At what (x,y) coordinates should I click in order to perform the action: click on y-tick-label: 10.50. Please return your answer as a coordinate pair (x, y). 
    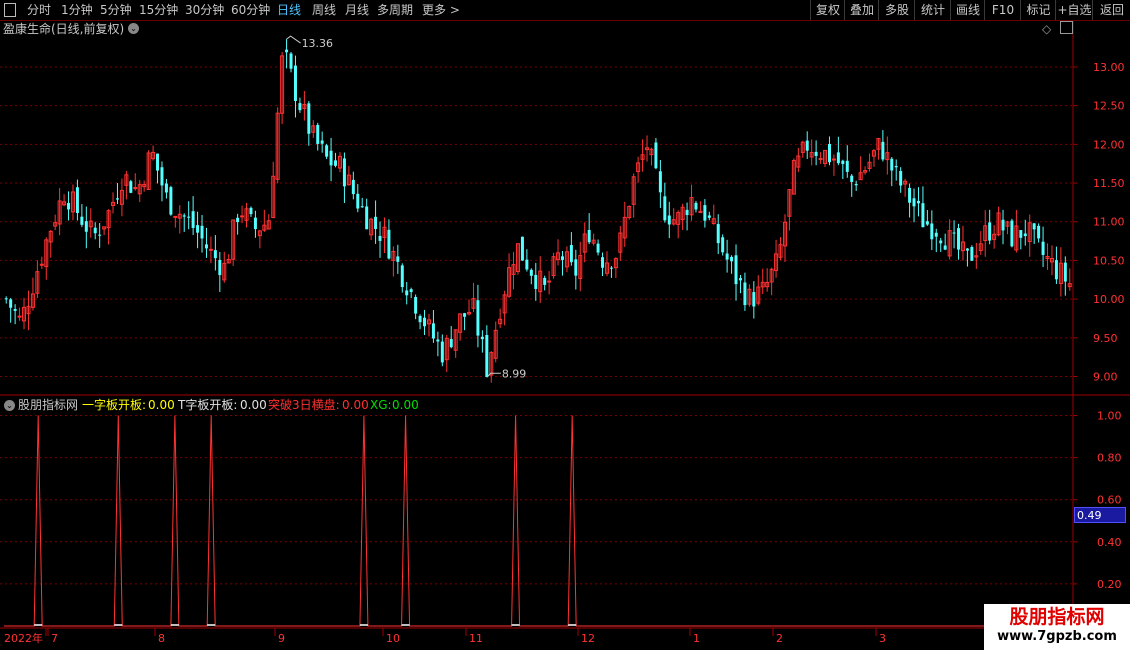
    Looking at the image, I should click on (1109, 260).